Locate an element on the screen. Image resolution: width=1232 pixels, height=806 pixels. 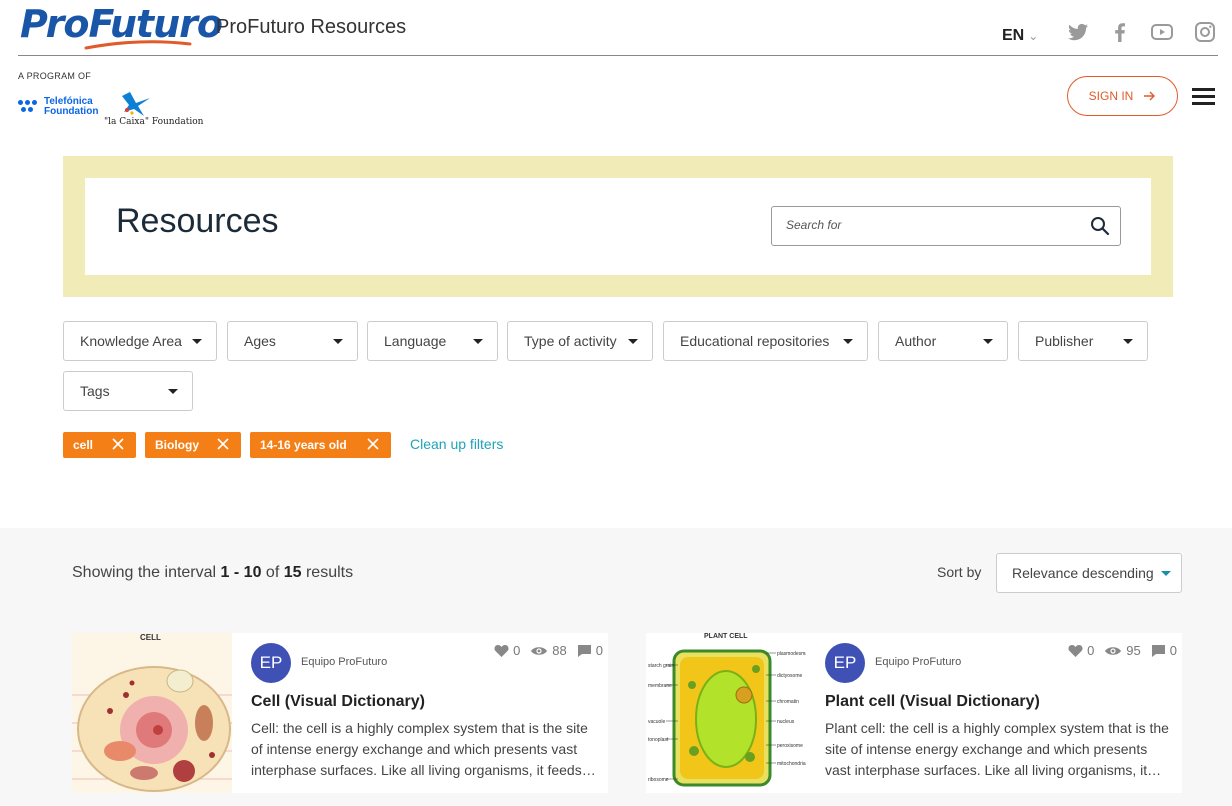
svg-text: membrane is located at coordinates (660, 686).